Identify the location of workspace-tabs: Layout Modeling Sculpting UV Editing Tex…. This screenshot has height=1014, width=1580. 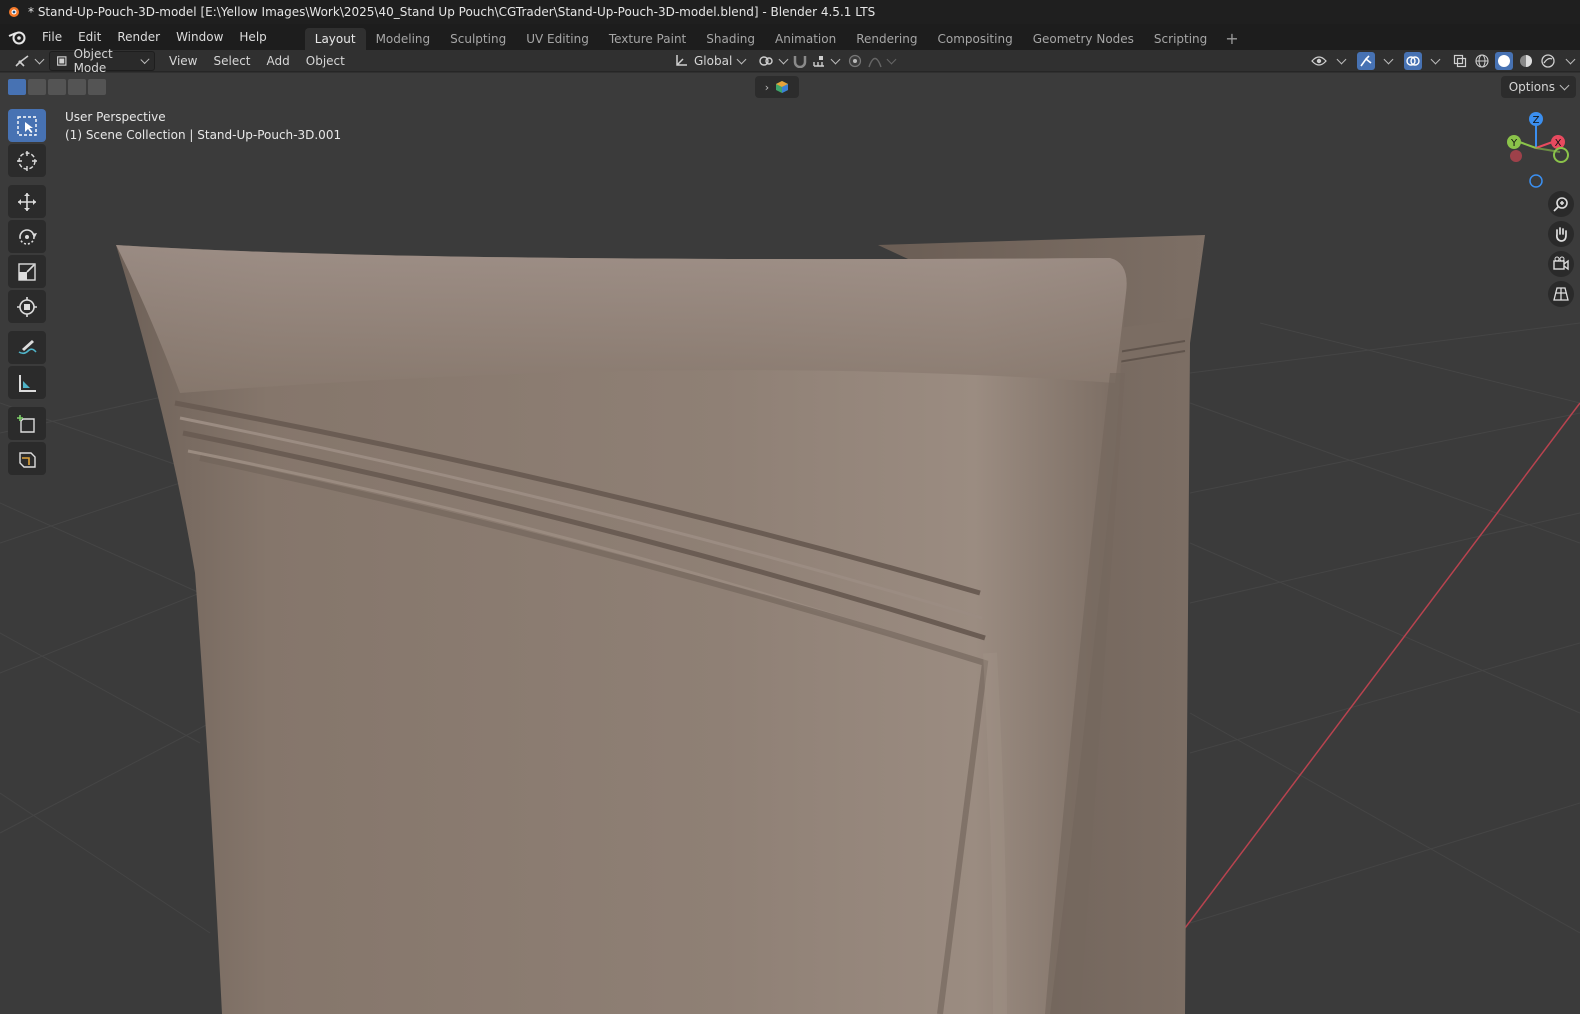
(775, 37).